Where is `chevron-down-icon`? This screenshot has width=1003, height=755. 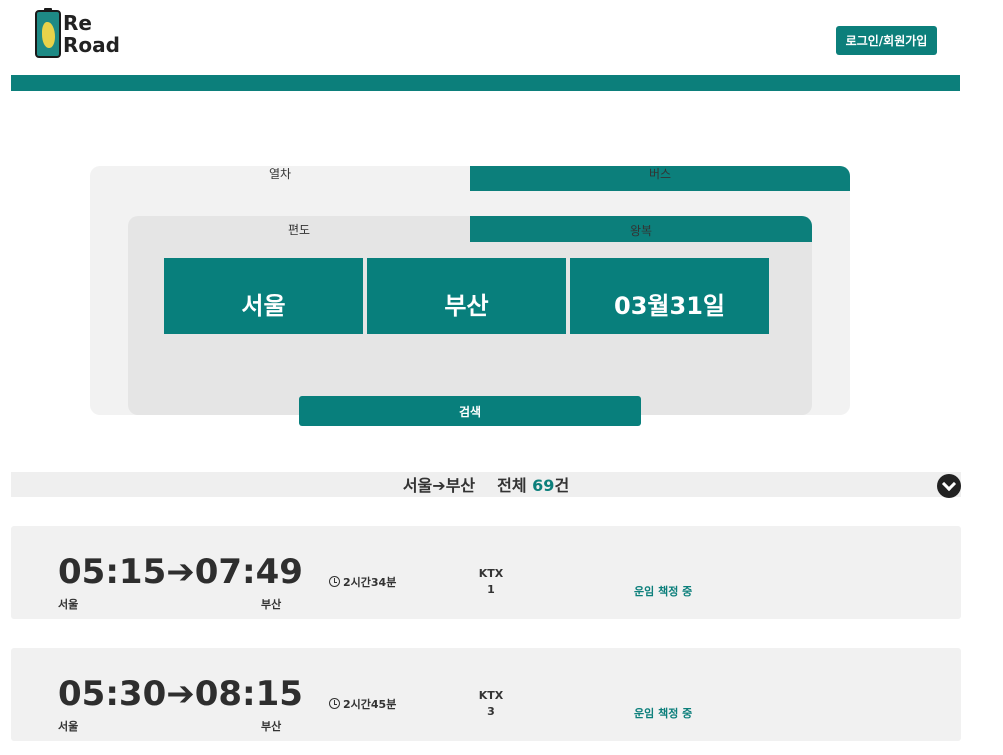 chevron-down-icon is located at coordinates (949, 486).